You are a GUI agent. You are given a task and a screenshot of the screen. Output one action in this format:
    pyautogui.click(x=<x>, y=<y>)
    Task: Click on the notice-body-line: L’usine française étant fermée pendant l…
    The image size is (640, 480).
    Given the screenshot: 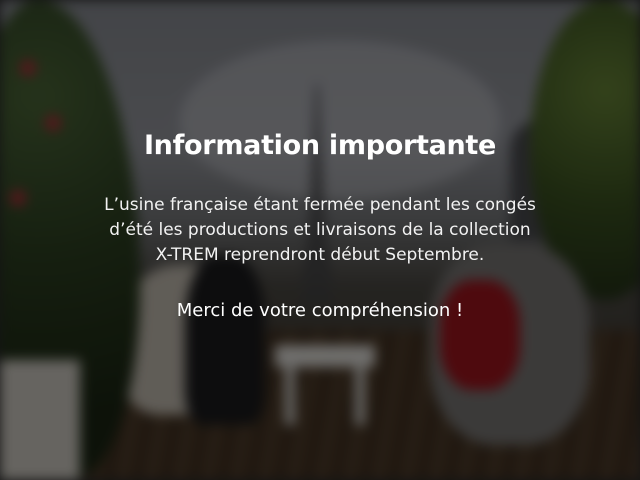 What is the action you would take?
    pyautogui.click(x=320, y=205)
    